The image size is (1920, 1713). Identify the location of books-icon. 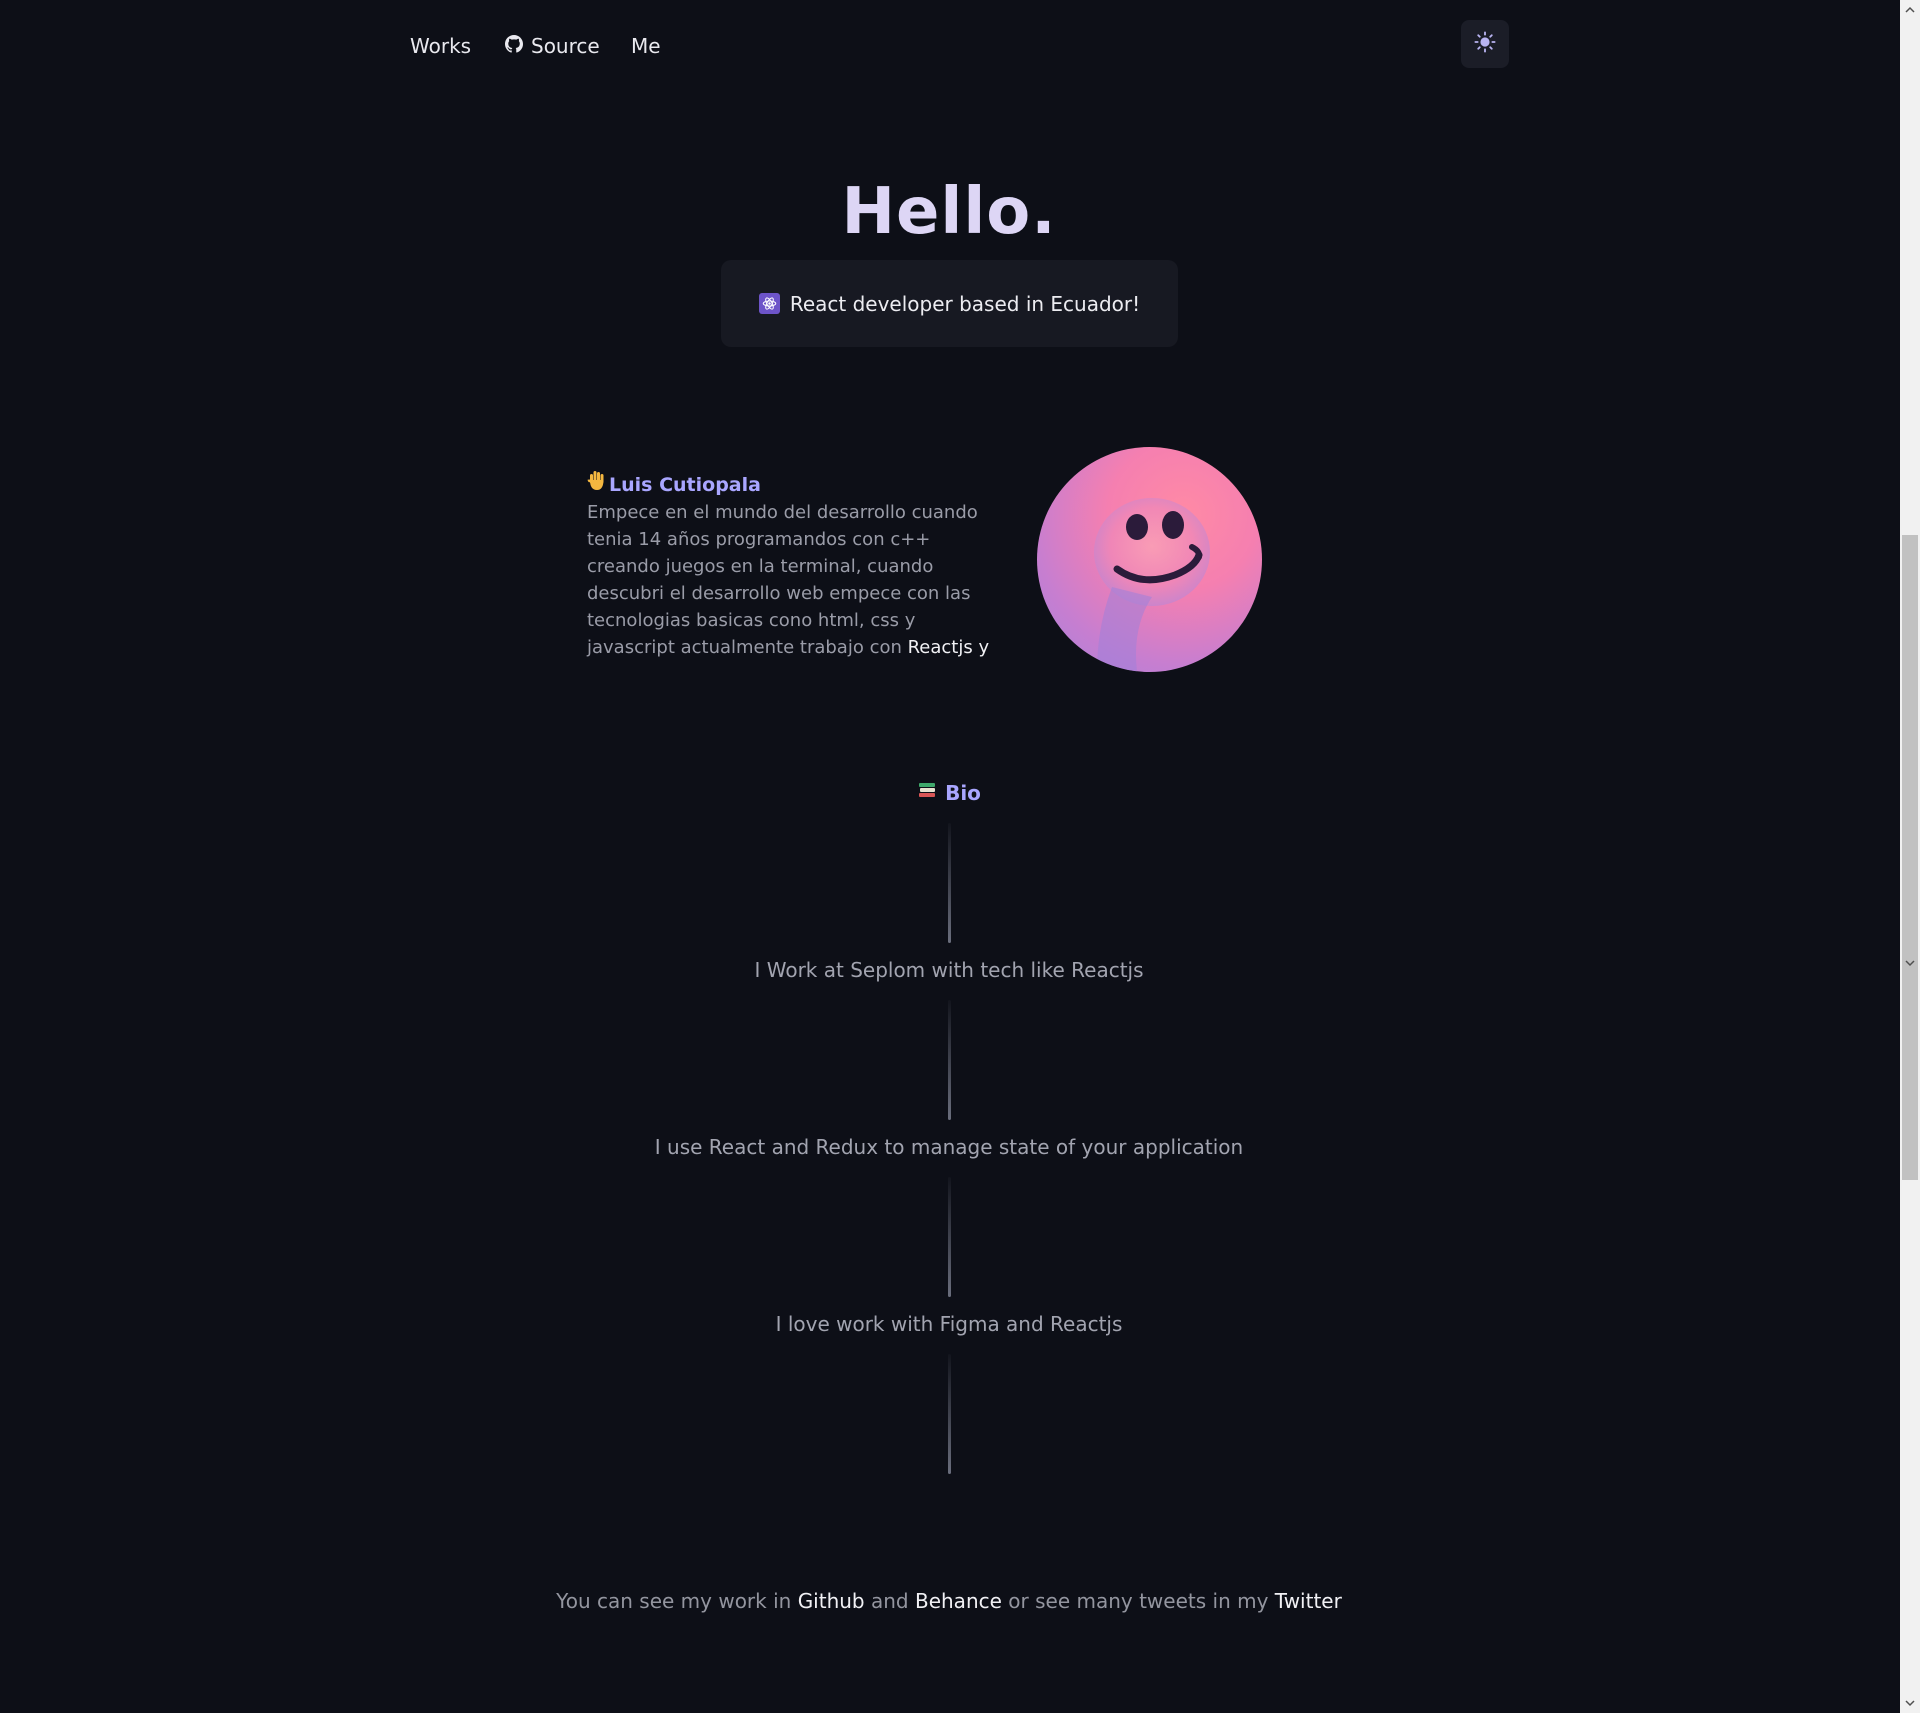
(927, 792).